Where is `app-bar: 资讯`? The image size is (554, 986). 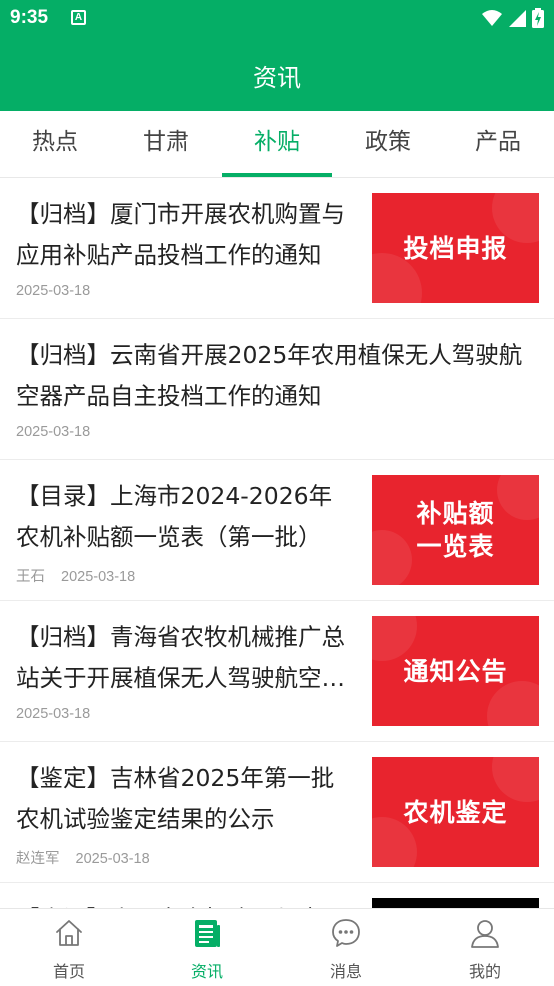 app-bar: 资讯 is located at coordinates (277, 74).